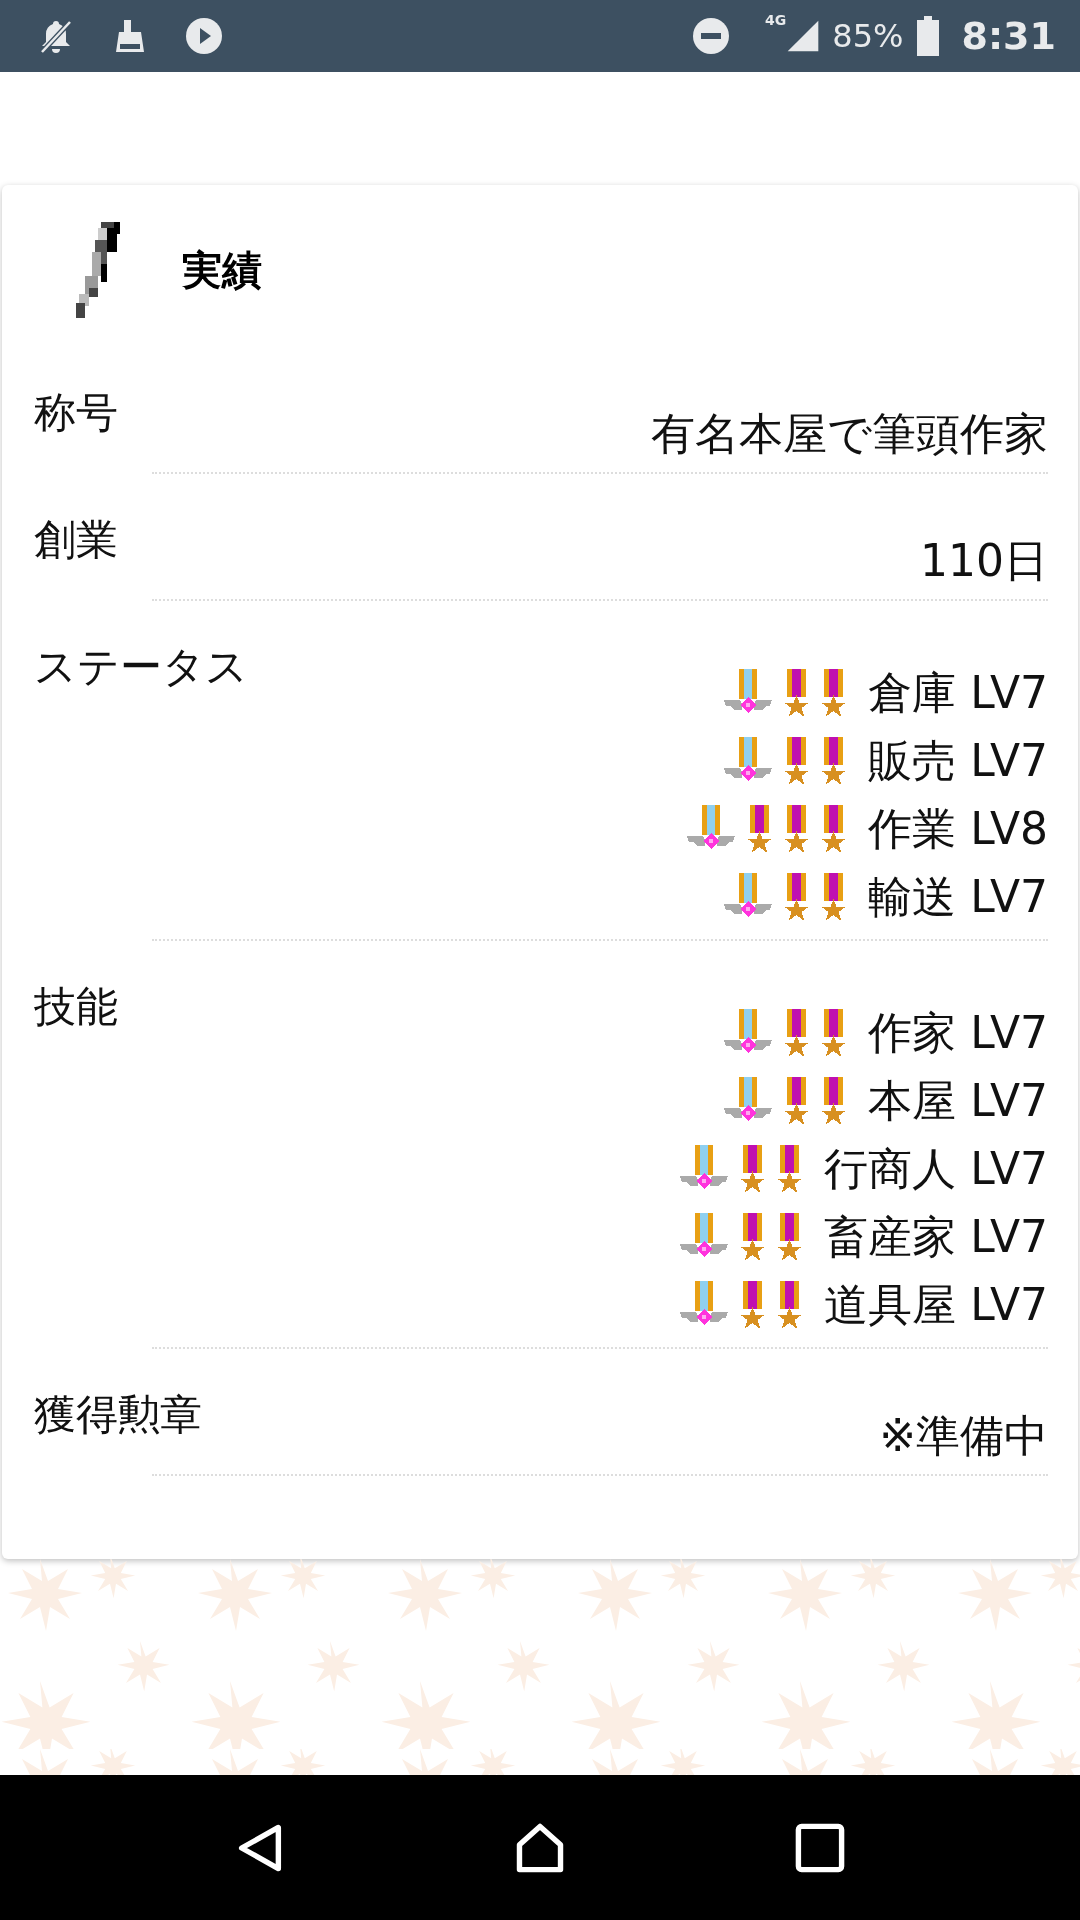 The image size is (1080, 1920). What do you see at coordinates (98, 270) in the screenshot?
I see `pen-icon` at bounding box center [98, 270].